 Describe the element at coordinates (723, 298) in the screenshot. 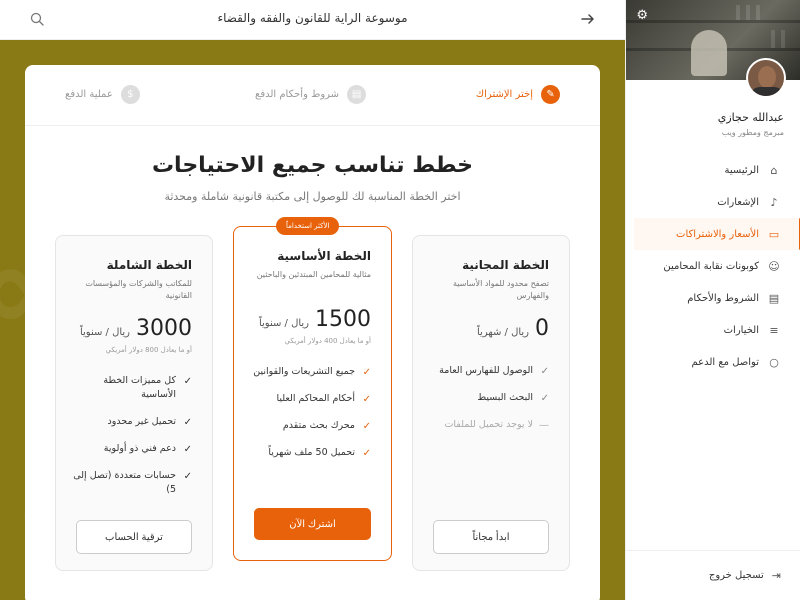

I see `sidebar-item-label: الشروط والأحكام` at that location.